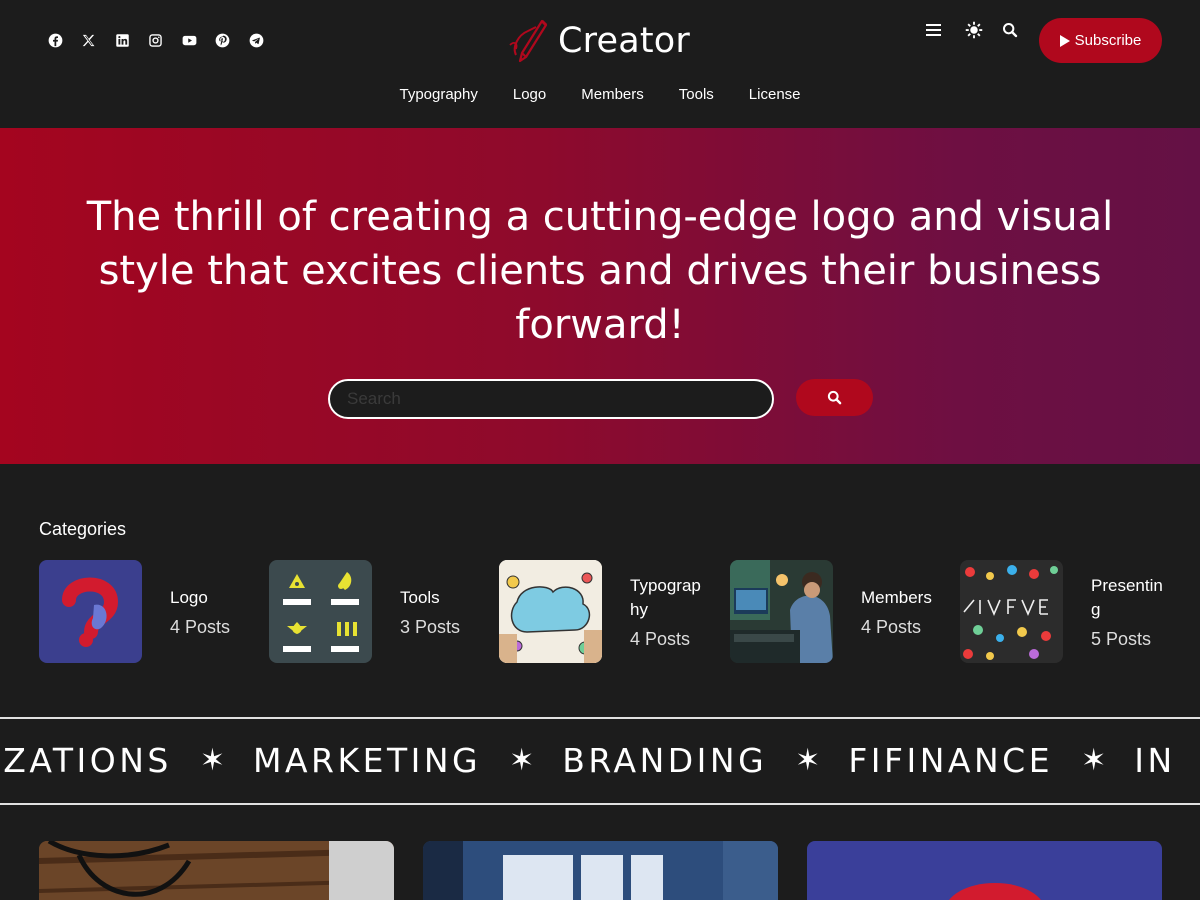 The height and width of the screenshot is (900, 1200). Describe the element at coordinates (609, 612) in the screenshot. I see `category-typography: Typography 4 Posts` at that location.